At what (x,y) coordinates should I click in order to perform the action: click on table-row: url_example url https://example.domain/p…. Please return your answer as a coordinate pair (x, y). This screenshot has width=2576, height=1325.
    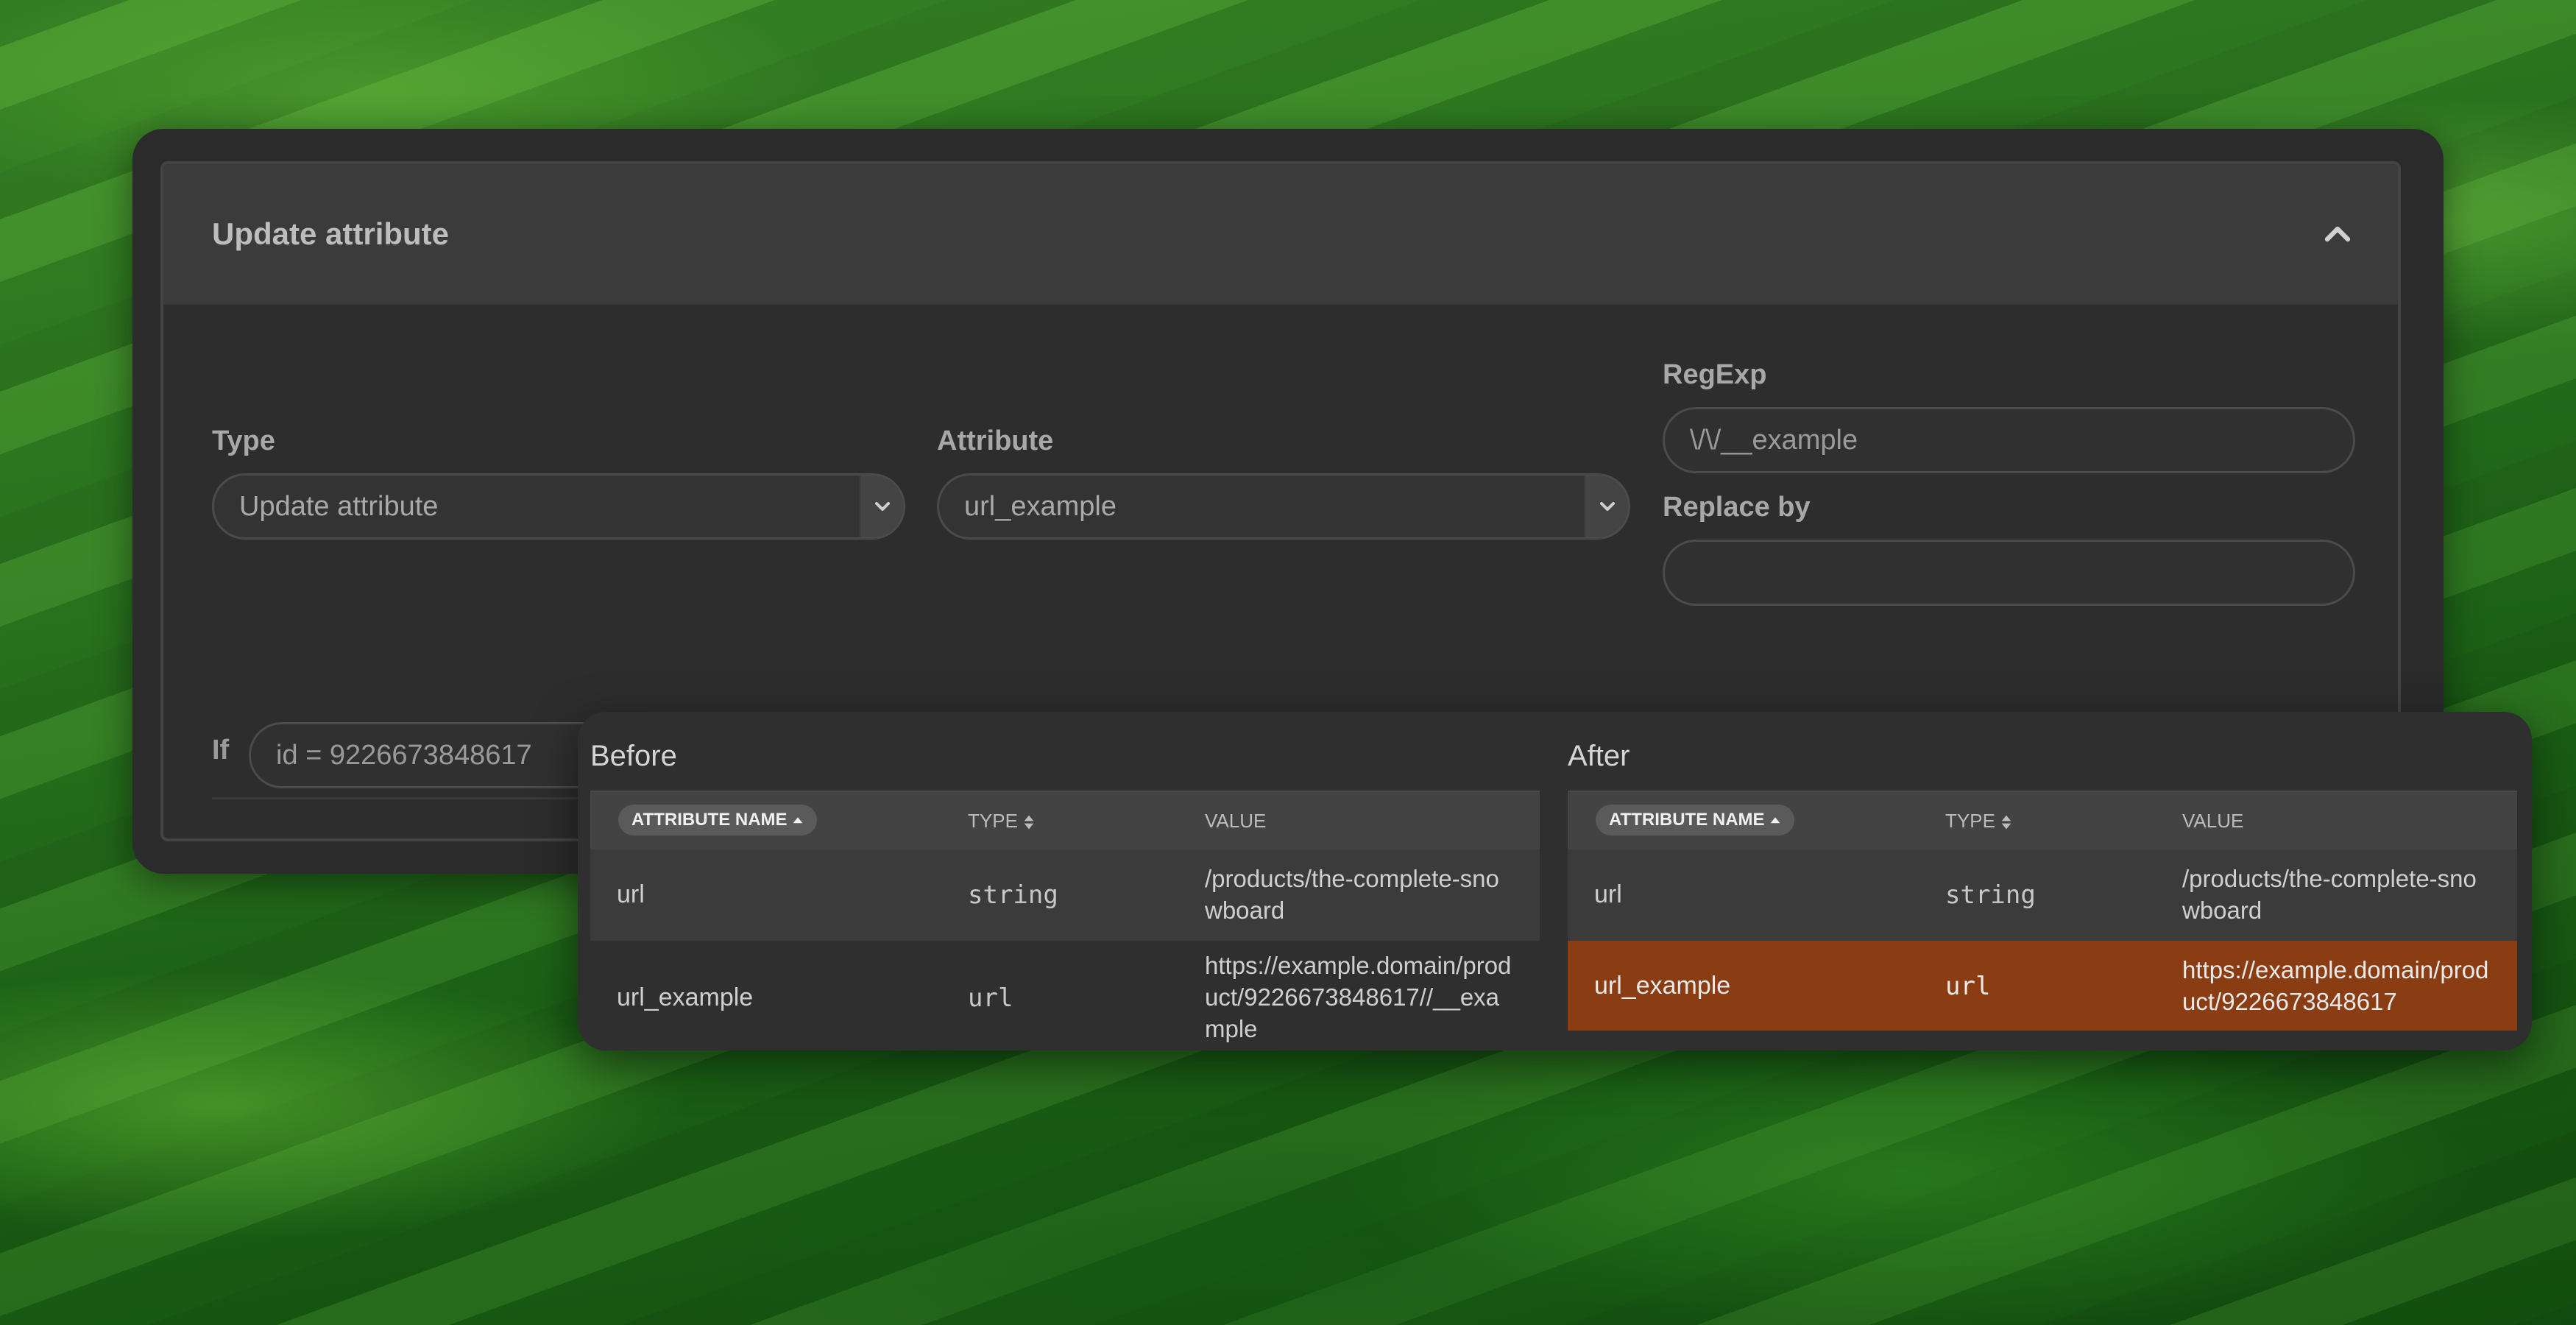
    Looking at the image, I should click on (1065, 995).